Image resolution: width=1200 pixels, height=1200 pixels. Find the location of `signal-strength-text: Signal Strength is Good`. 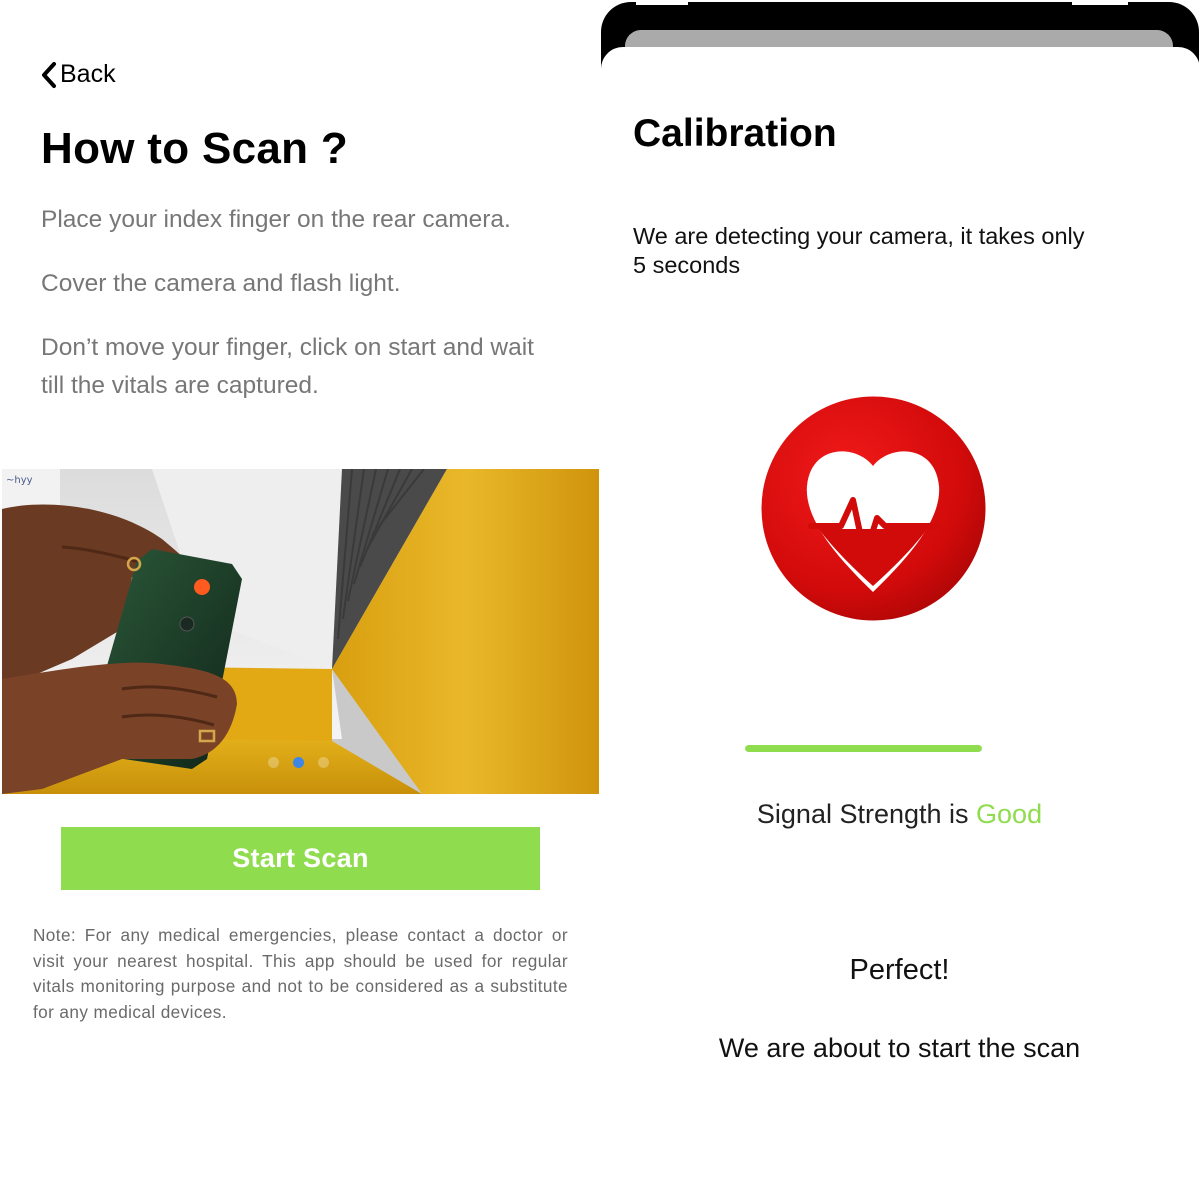

signal-strength-text: Signal Strength is Good is located at coordinates (899, 814).